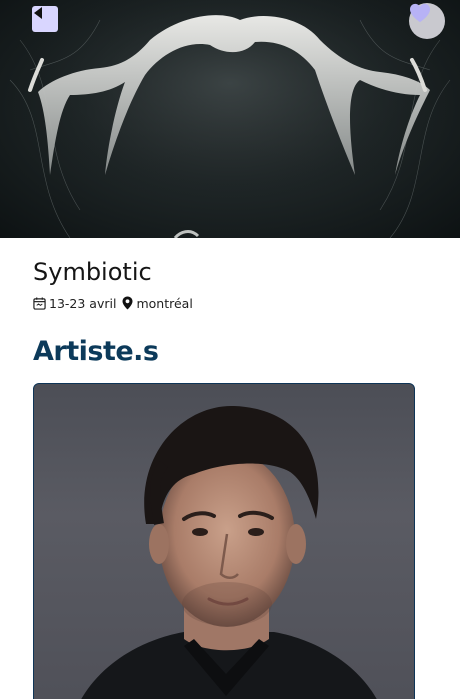  What do you see at coordinates (92, 272) in the screenshot?
I see `event-title: Symbiotic` at bounding box center [92, 272].